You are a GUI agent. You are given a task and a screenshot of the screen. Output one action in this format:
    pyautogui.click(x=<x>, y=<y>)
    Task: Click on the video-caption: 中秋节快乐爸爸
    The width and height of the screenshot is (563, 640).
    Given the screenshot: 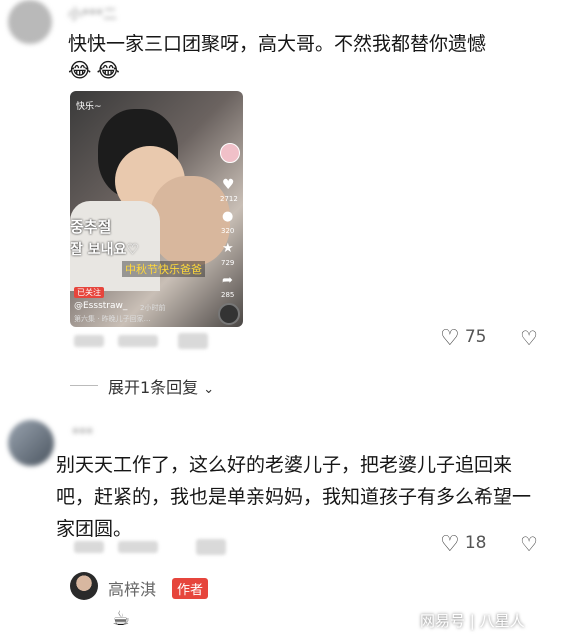 What is the action you would take?
    pyautogui.click(x=163, y=269)
    